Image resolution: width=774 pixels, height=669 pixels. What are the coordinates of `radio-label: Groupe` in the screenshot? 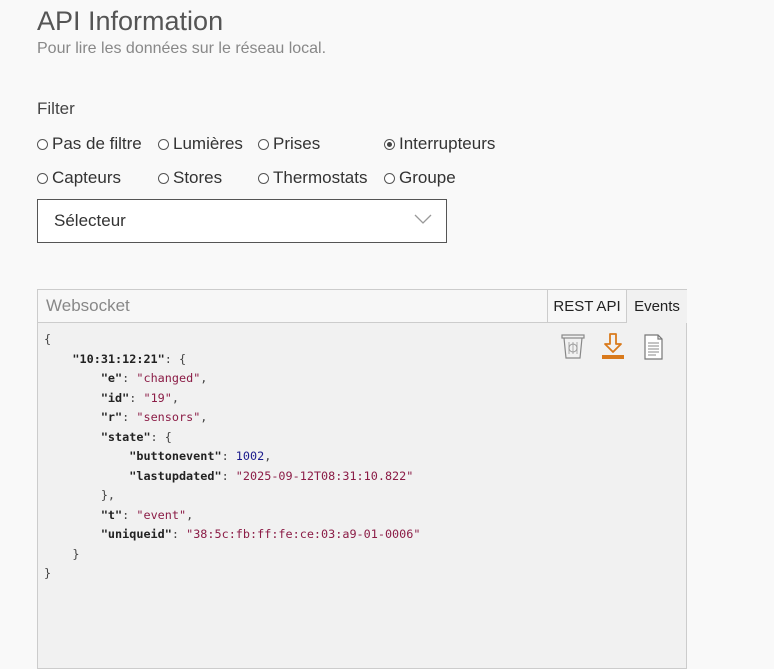 It's located at (427, 177).